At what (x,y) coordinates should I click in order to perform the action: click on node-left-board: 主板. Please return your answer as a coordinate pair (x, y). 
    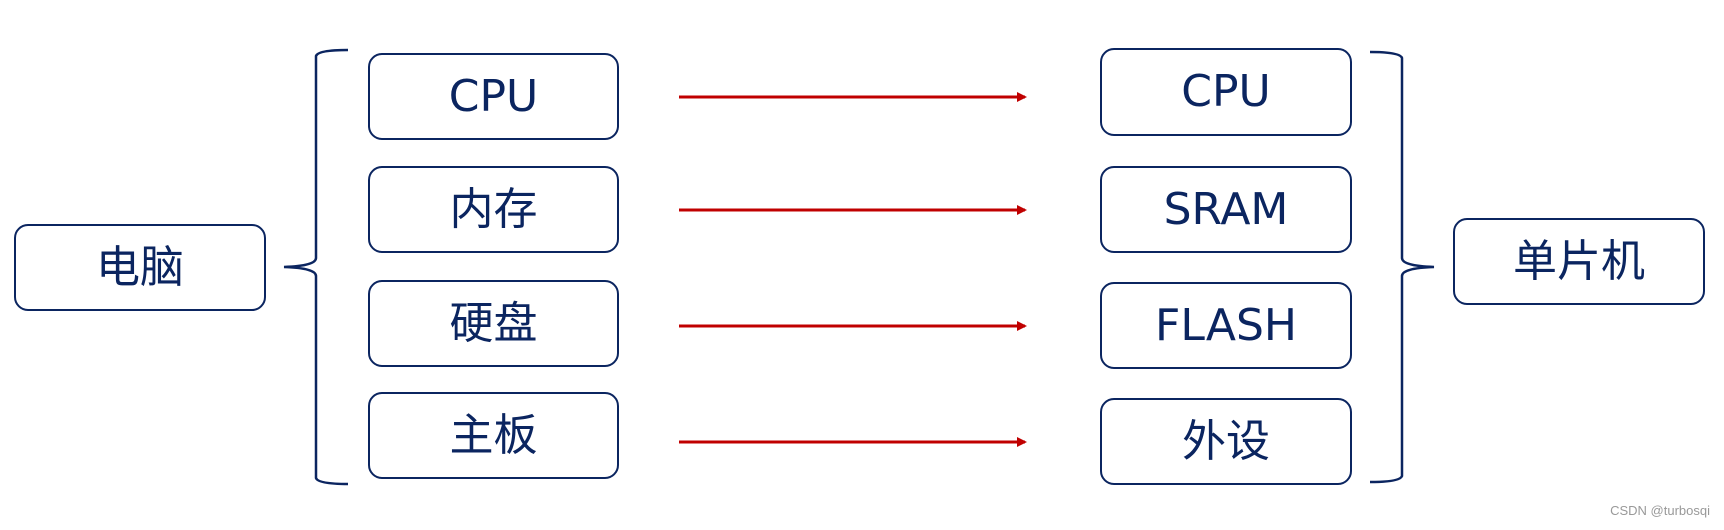
    Looking at the image, I should click on (493, 435).